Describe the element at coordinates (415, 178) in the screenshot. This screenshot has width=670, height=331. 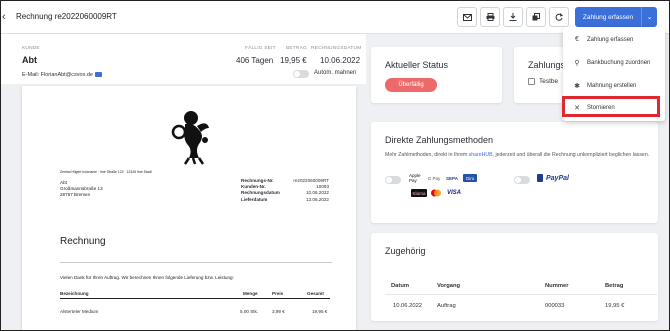
I see `apple-pay-logo: Apple Pay` at that location.